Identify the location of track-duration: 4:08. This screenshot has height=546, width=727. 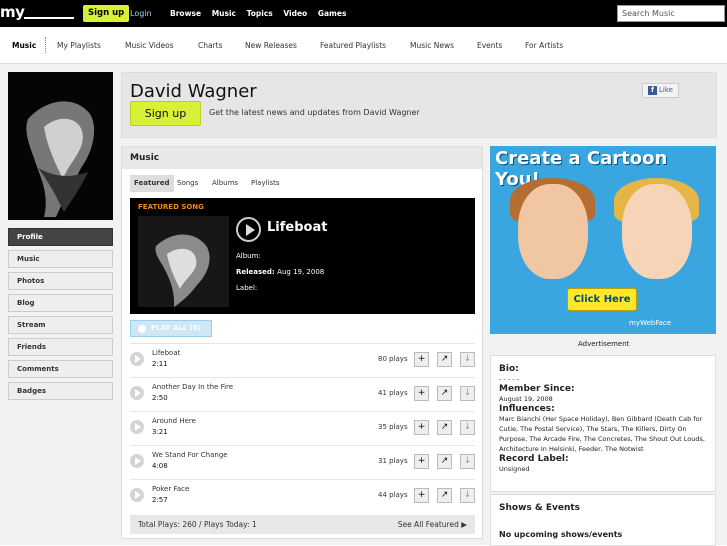
(160, 466).